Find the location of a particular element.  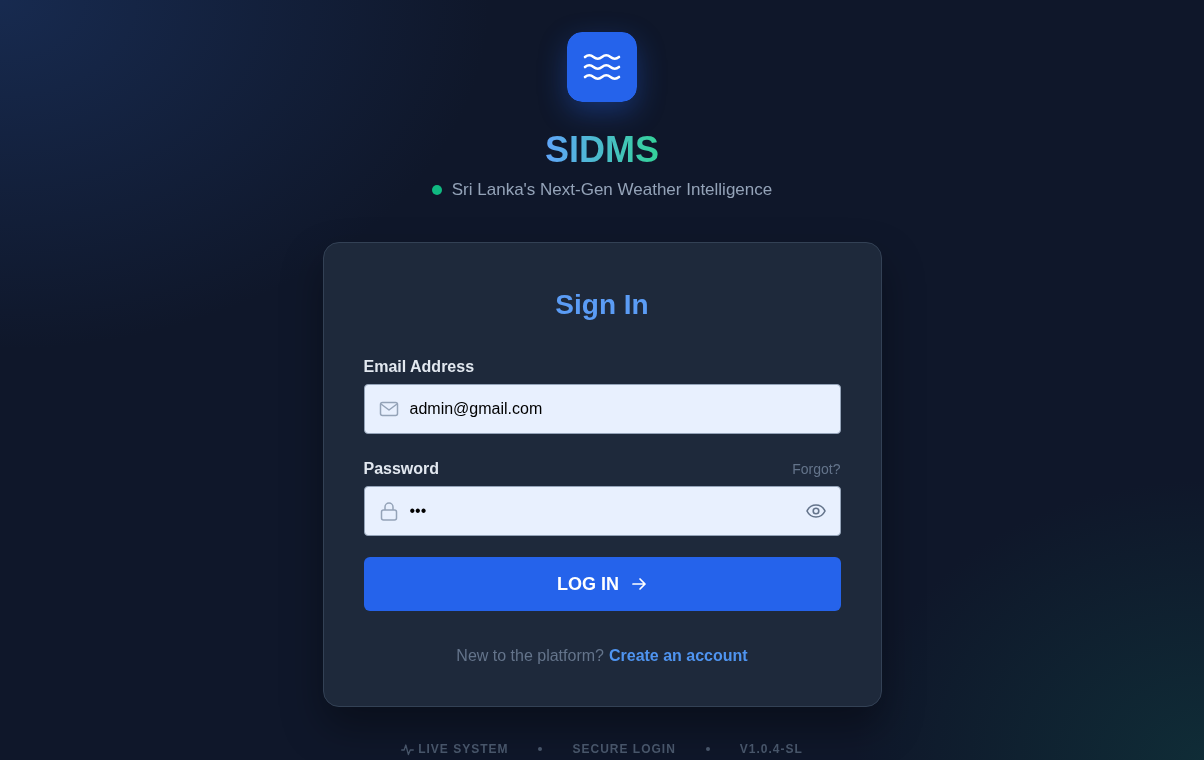

field-label: Email Address is located at coordinates (419, 367).